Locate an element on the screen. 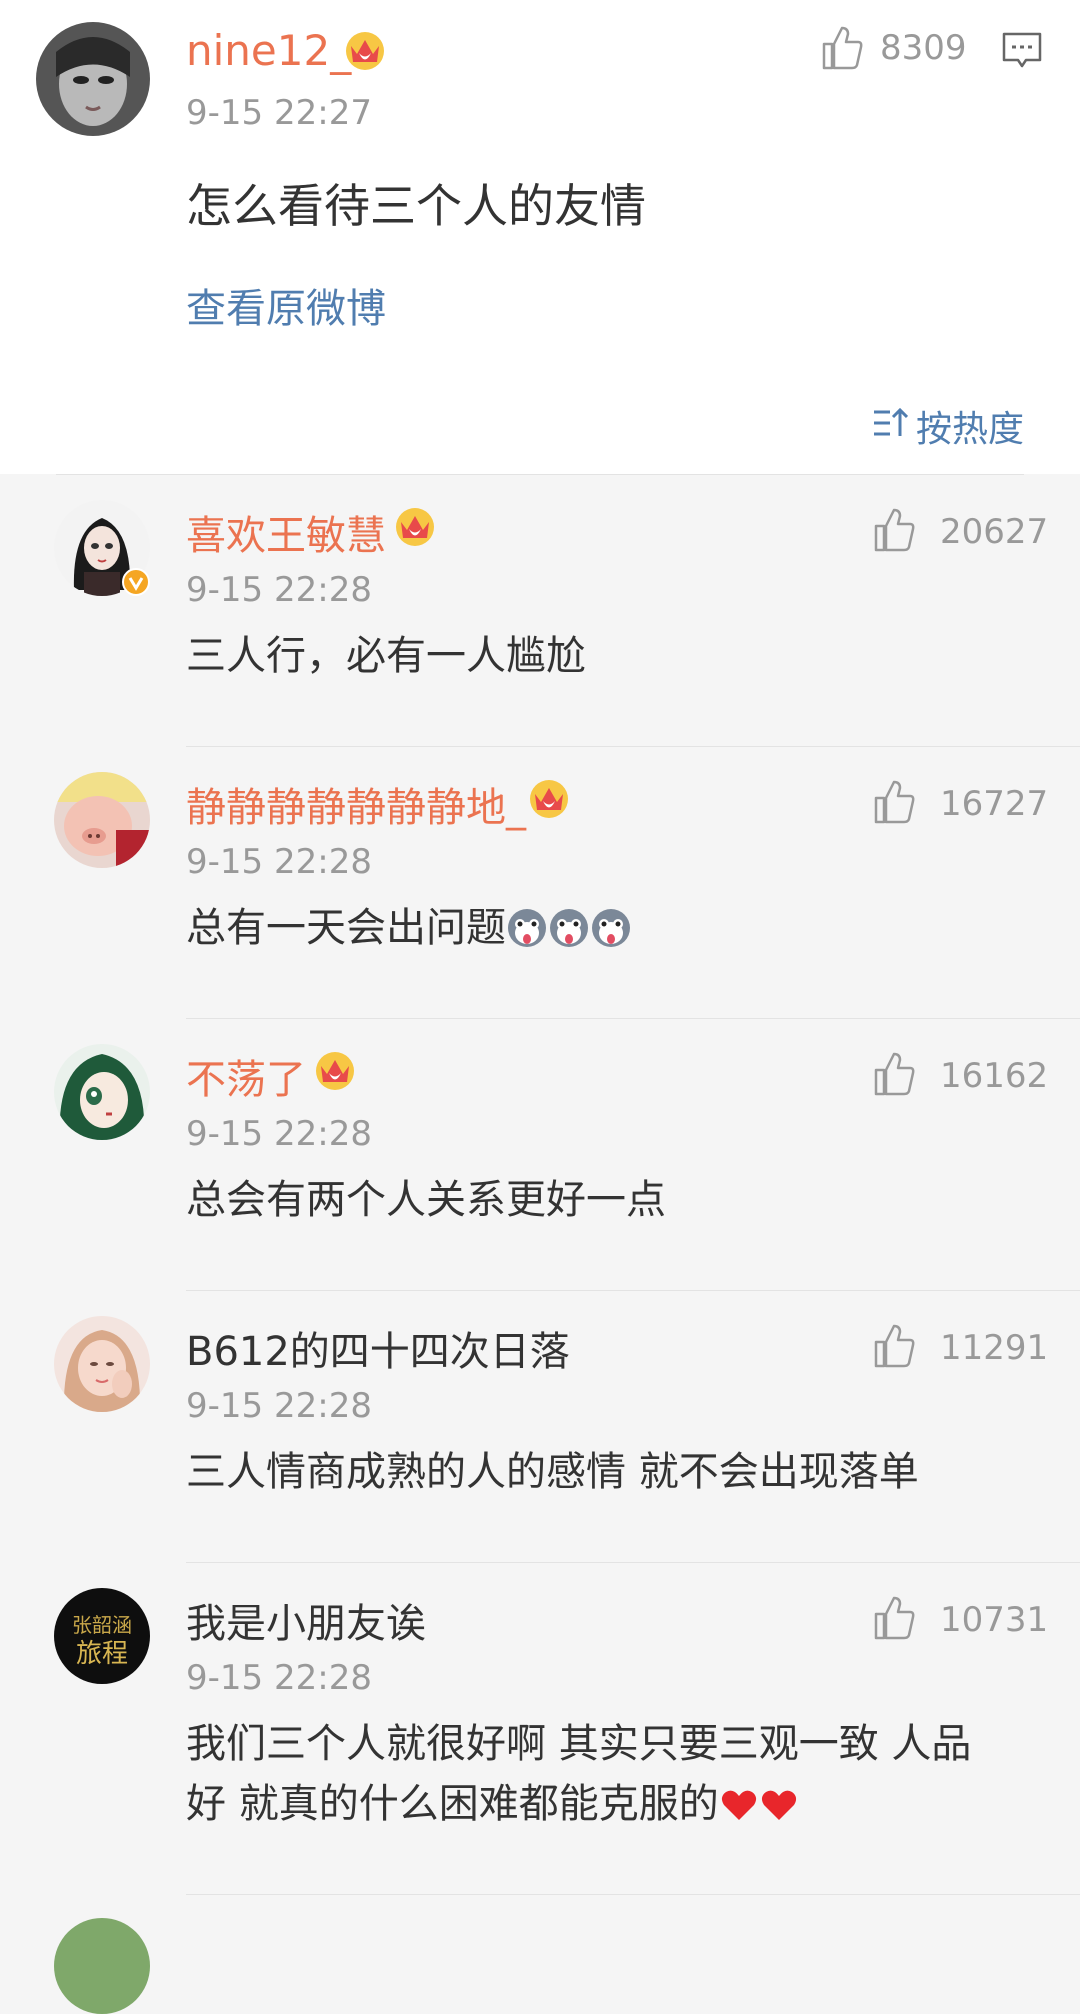  verified-badge-icon is located at coordinates (136, 582).